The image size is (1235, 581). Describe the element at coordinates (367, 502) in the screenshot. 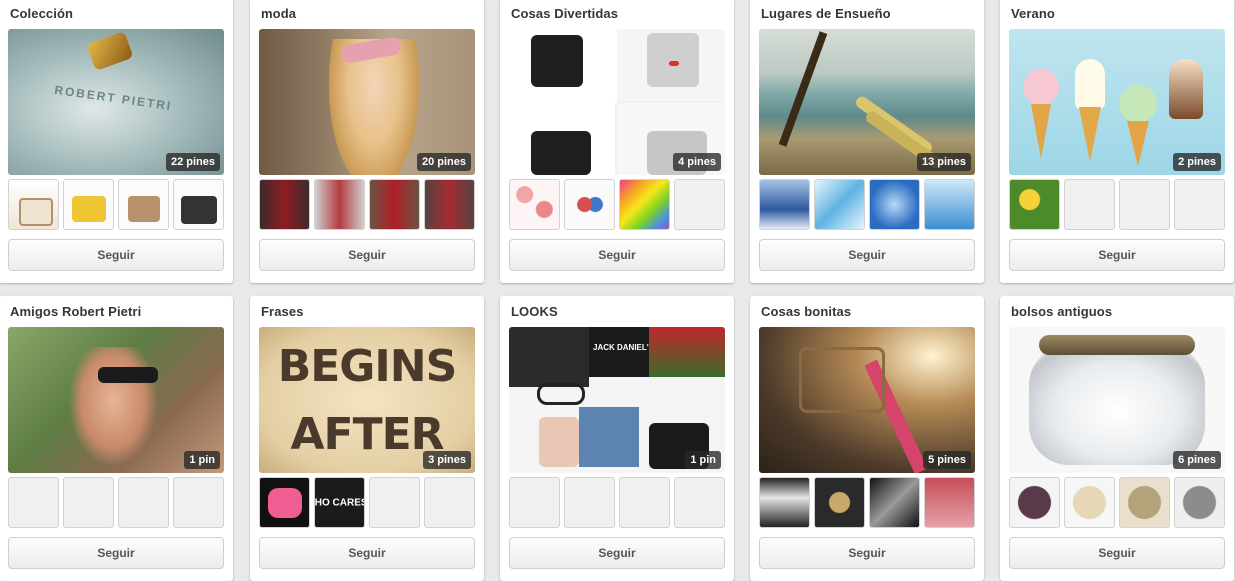

I see `thumbnail-row: WHO CARES?` at that location.